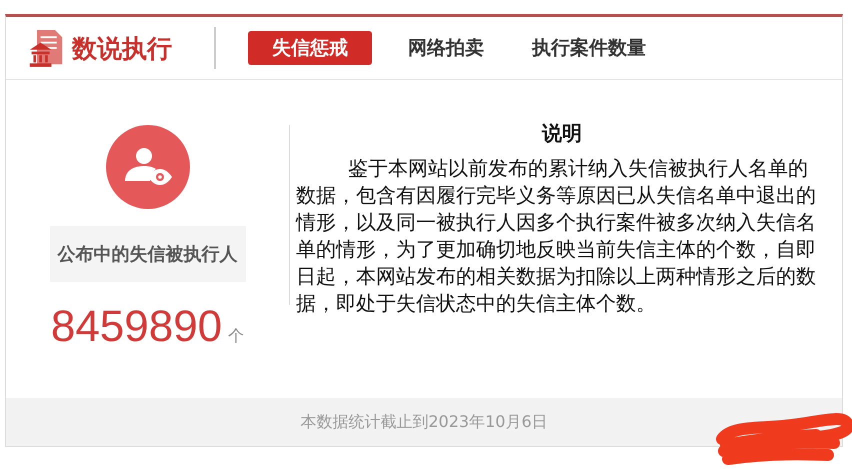 The image size is (852, 469). What do you see at coordinates (446, 48) in the screenshot?
I see `nav-tab: 网络拍卖` at bounding box center [446, 48].